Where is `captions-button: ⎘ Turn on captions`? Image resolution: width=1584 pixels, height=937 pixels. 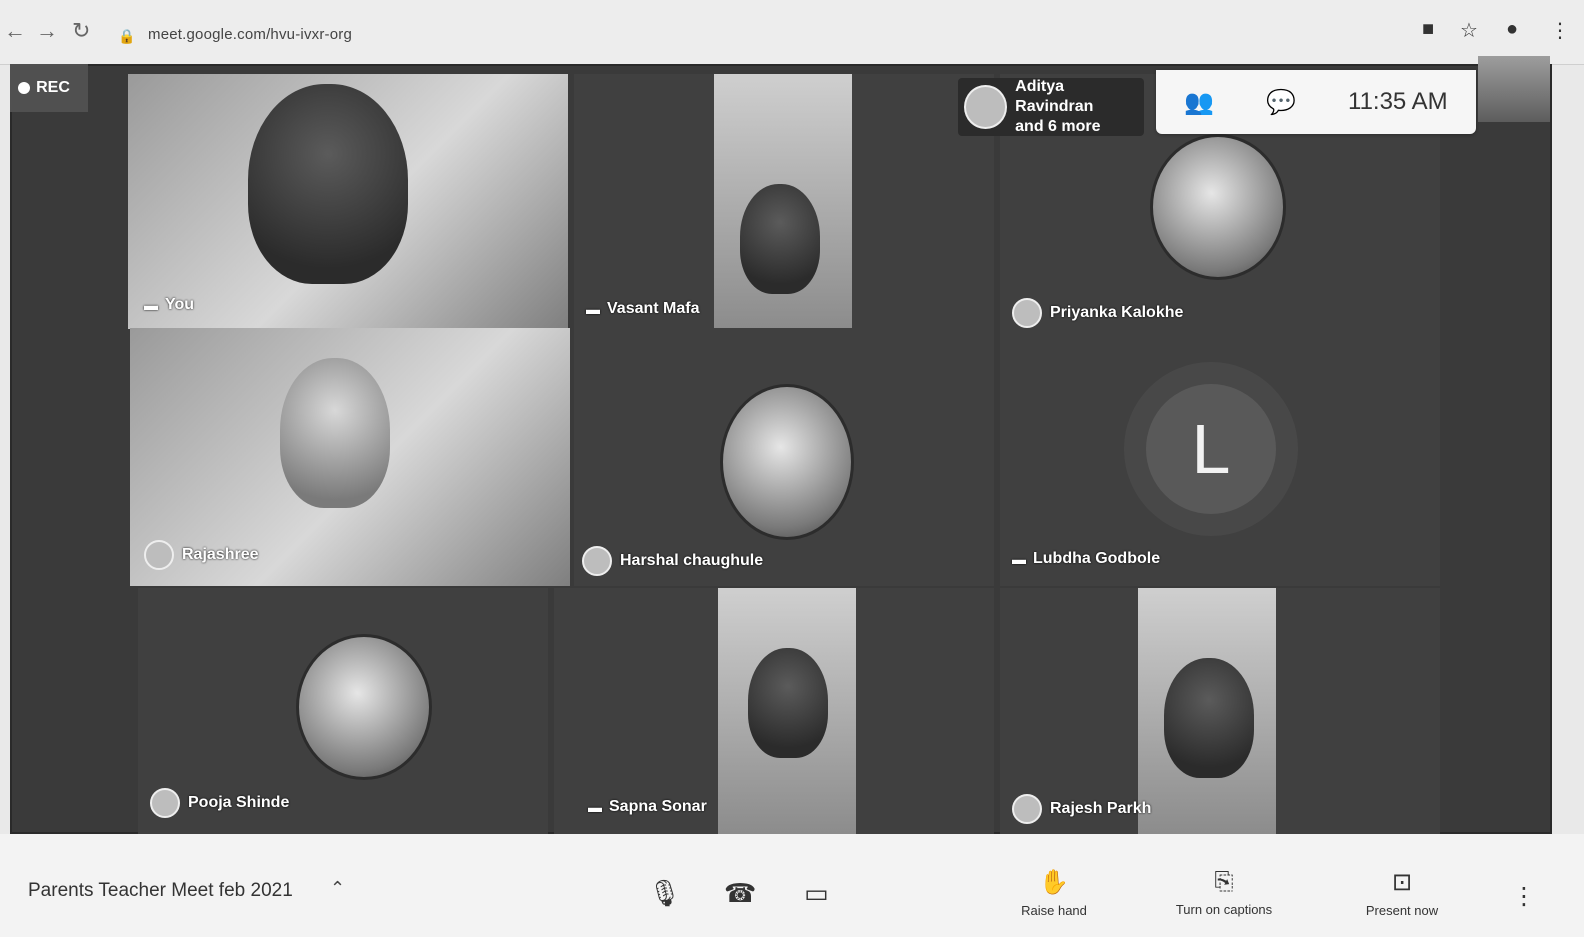
captions-button: ⎘ Turn on captions is located at coordinates (1224, 892).